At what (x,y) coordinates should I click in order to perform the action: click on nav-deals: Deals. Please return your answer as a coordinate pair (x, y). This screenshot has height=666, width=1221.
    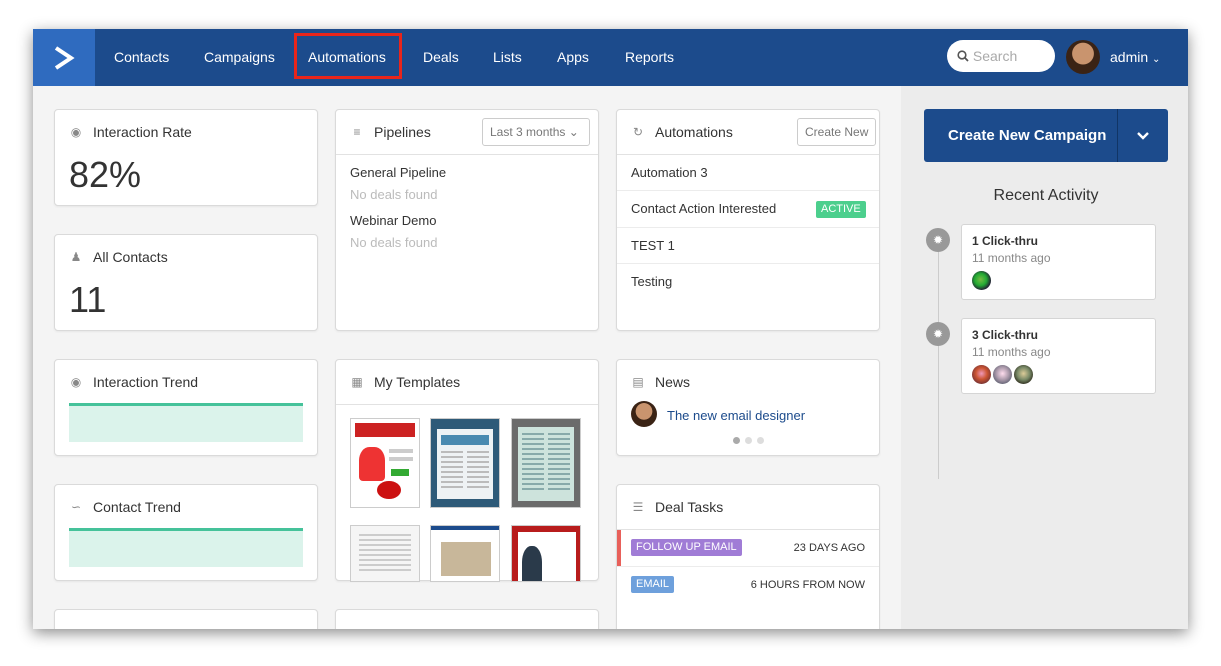
    Looking at the image, I should click on (441, 57).